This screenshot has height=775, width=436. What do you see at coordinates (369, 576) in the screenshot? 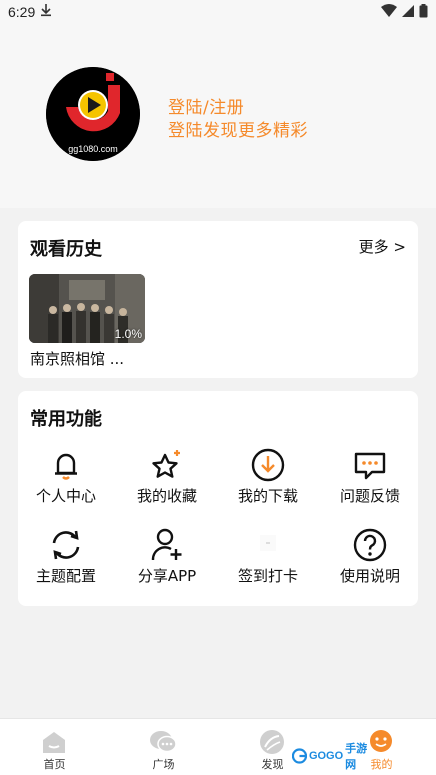
I see `func-label: 使用说明` at bounding box center [369, 576].